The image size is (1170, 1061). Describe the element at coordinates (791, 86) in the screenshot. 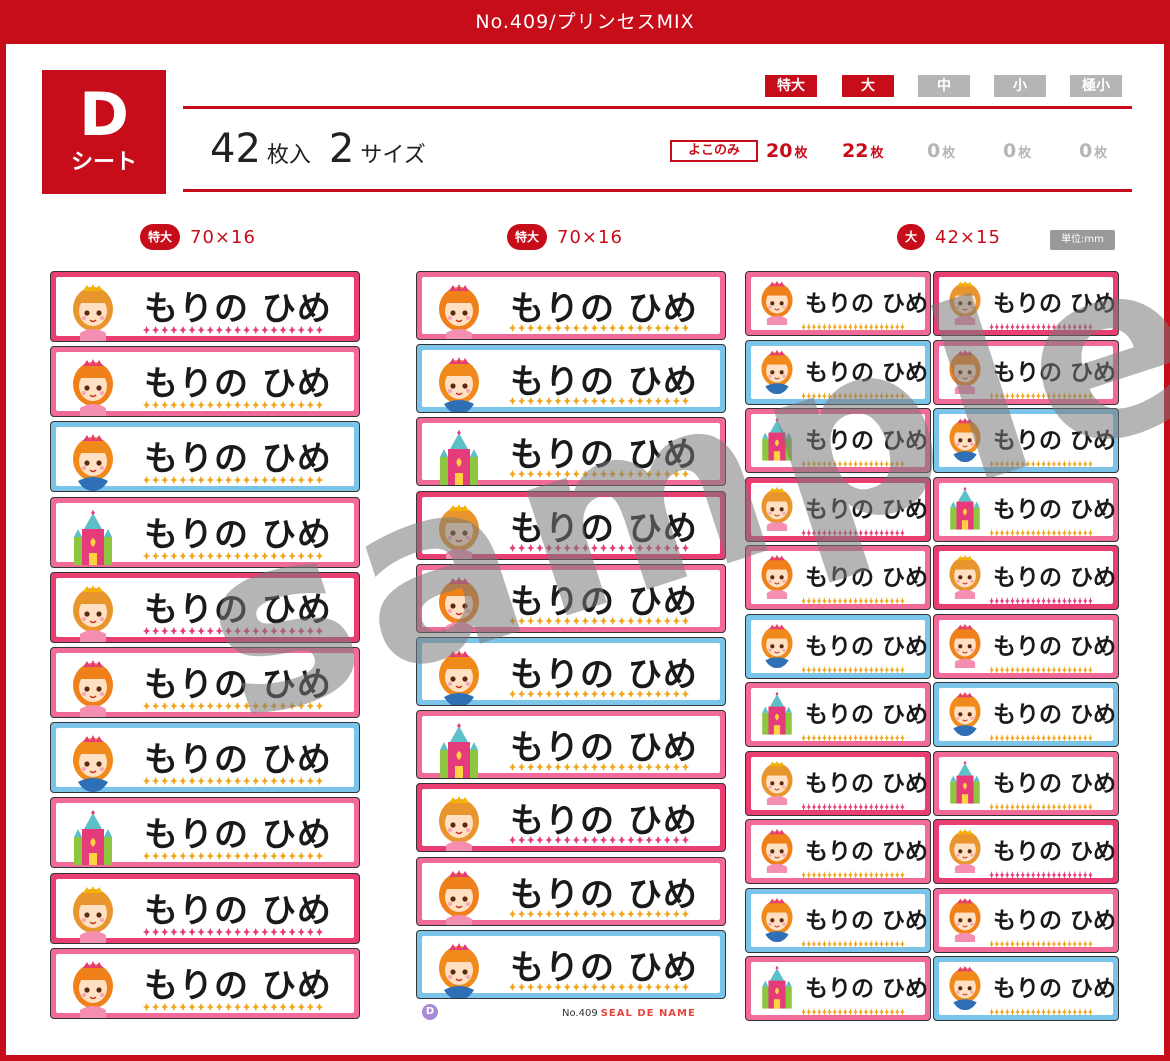

I see `size-tag: 特大` at that location.